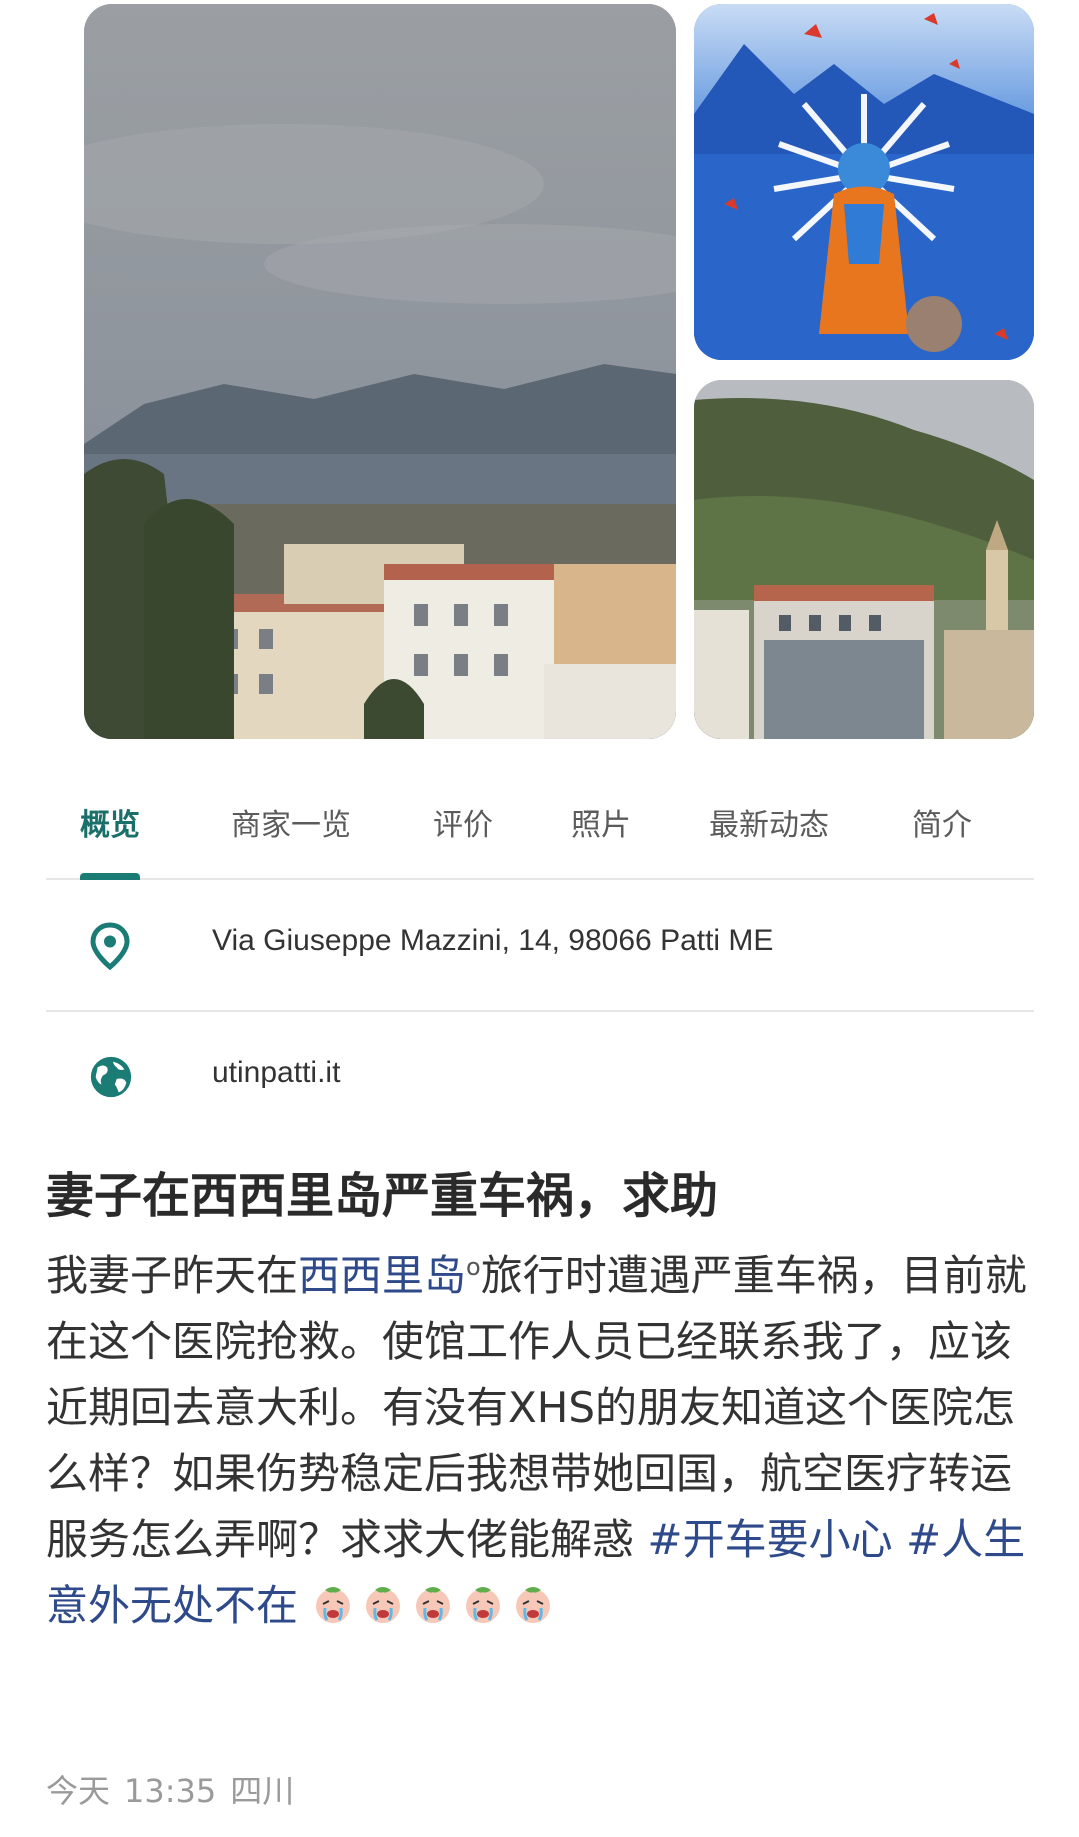  Describe the element at coordinates (172, 1275) in the screenshot. I see `post-body-prefix: 我妻子昨天在` at that location.